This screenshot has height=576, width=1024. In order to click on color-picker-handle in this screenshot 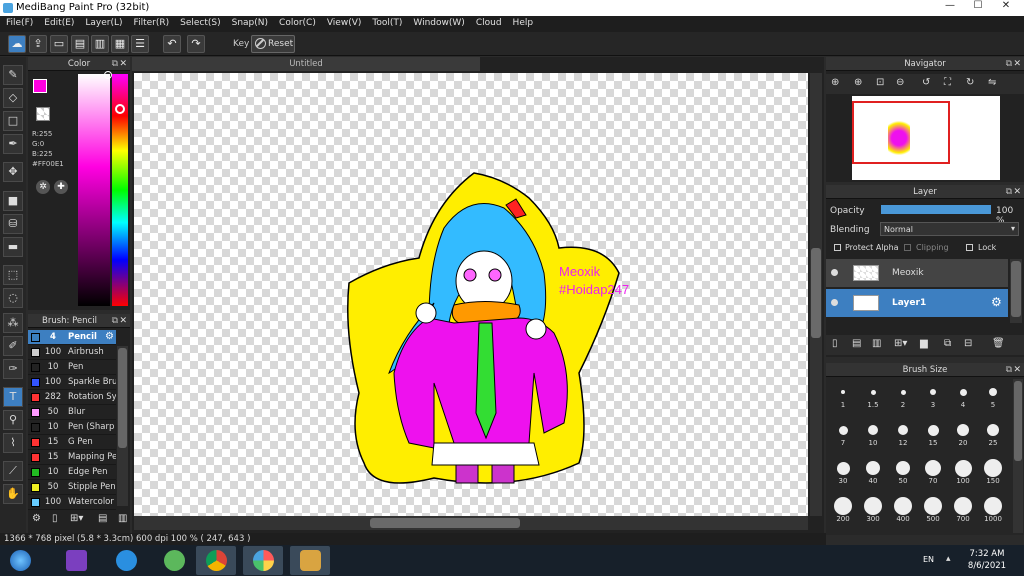, I will do `click(108, 75)`.